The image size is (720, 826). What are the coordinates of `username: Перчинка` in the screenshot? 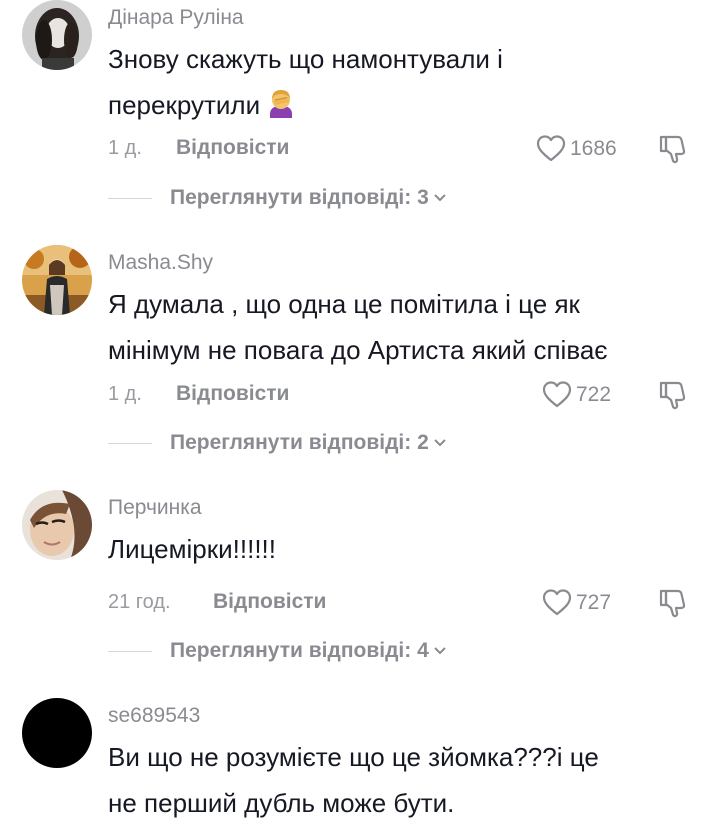 It's located at (155, 508).